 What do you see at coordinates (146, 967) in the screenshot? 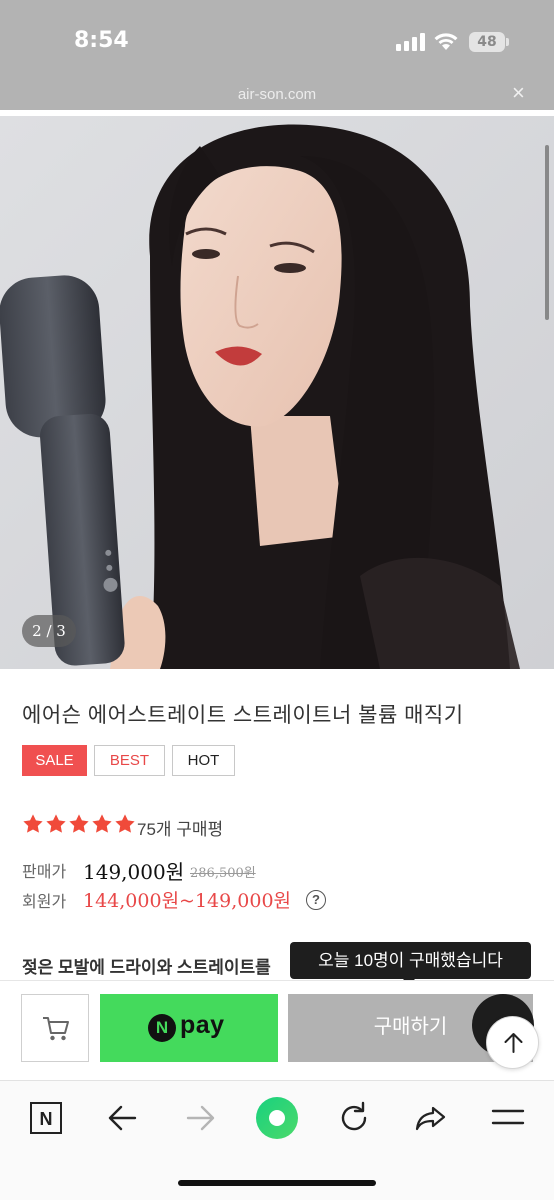
I see `product-description: 젖은 모발에 드라이와 스트레이트를` at bounding box center [146, 967].